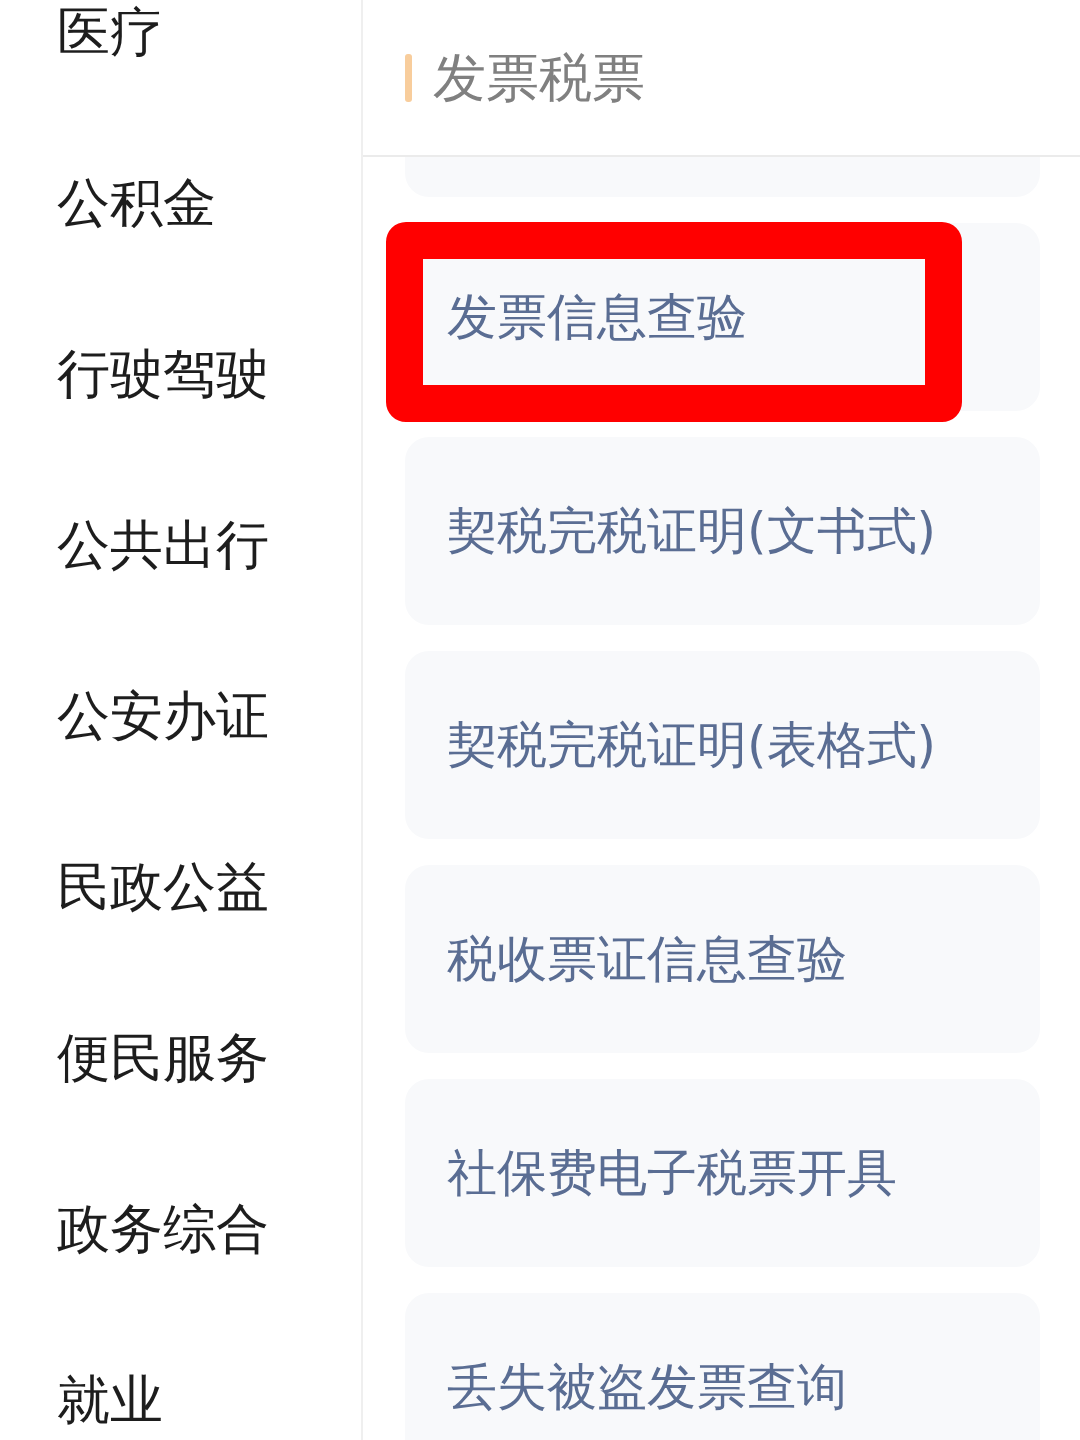  What do you see at coordinates (722, 1173) in the screenshot?
I see `service-card: 社保费电子税票开具` at bounding box center [722, 1173].